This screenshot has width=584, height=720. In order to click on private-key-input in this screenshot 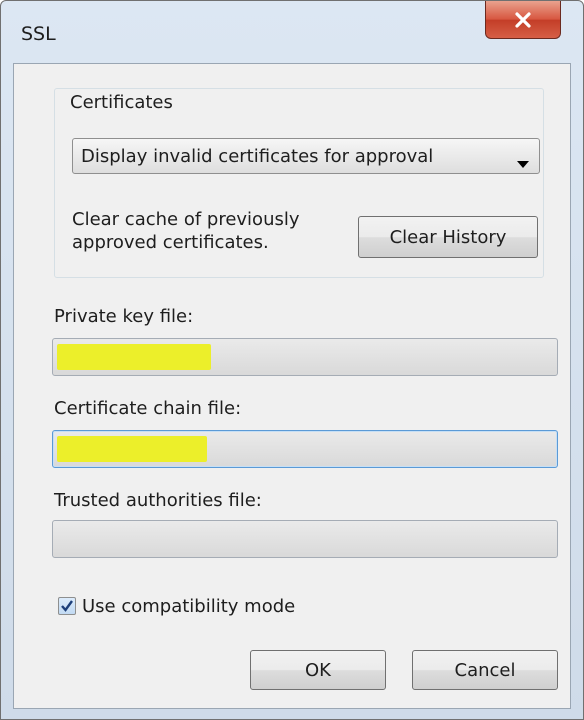, I will do `click(305, 357)`.